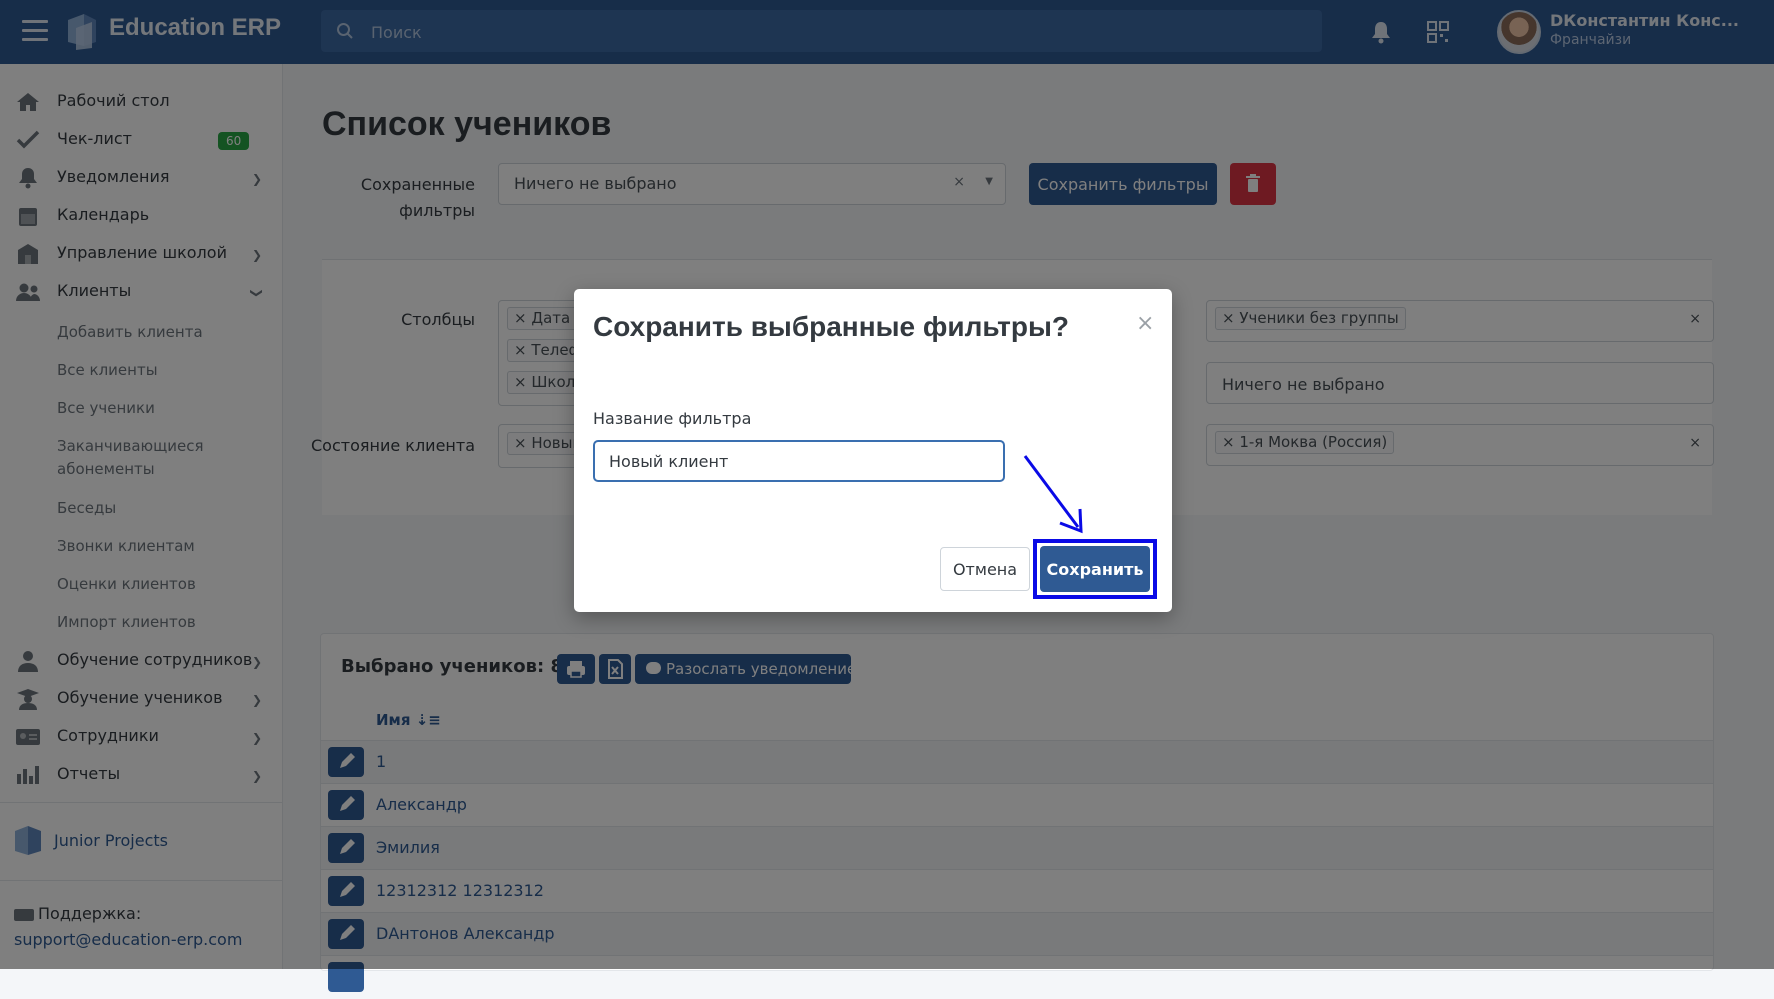  Describe the element at coordinates (672, 418) in the screenshot. I see `filter-name-label: Название фильтра` at that location.